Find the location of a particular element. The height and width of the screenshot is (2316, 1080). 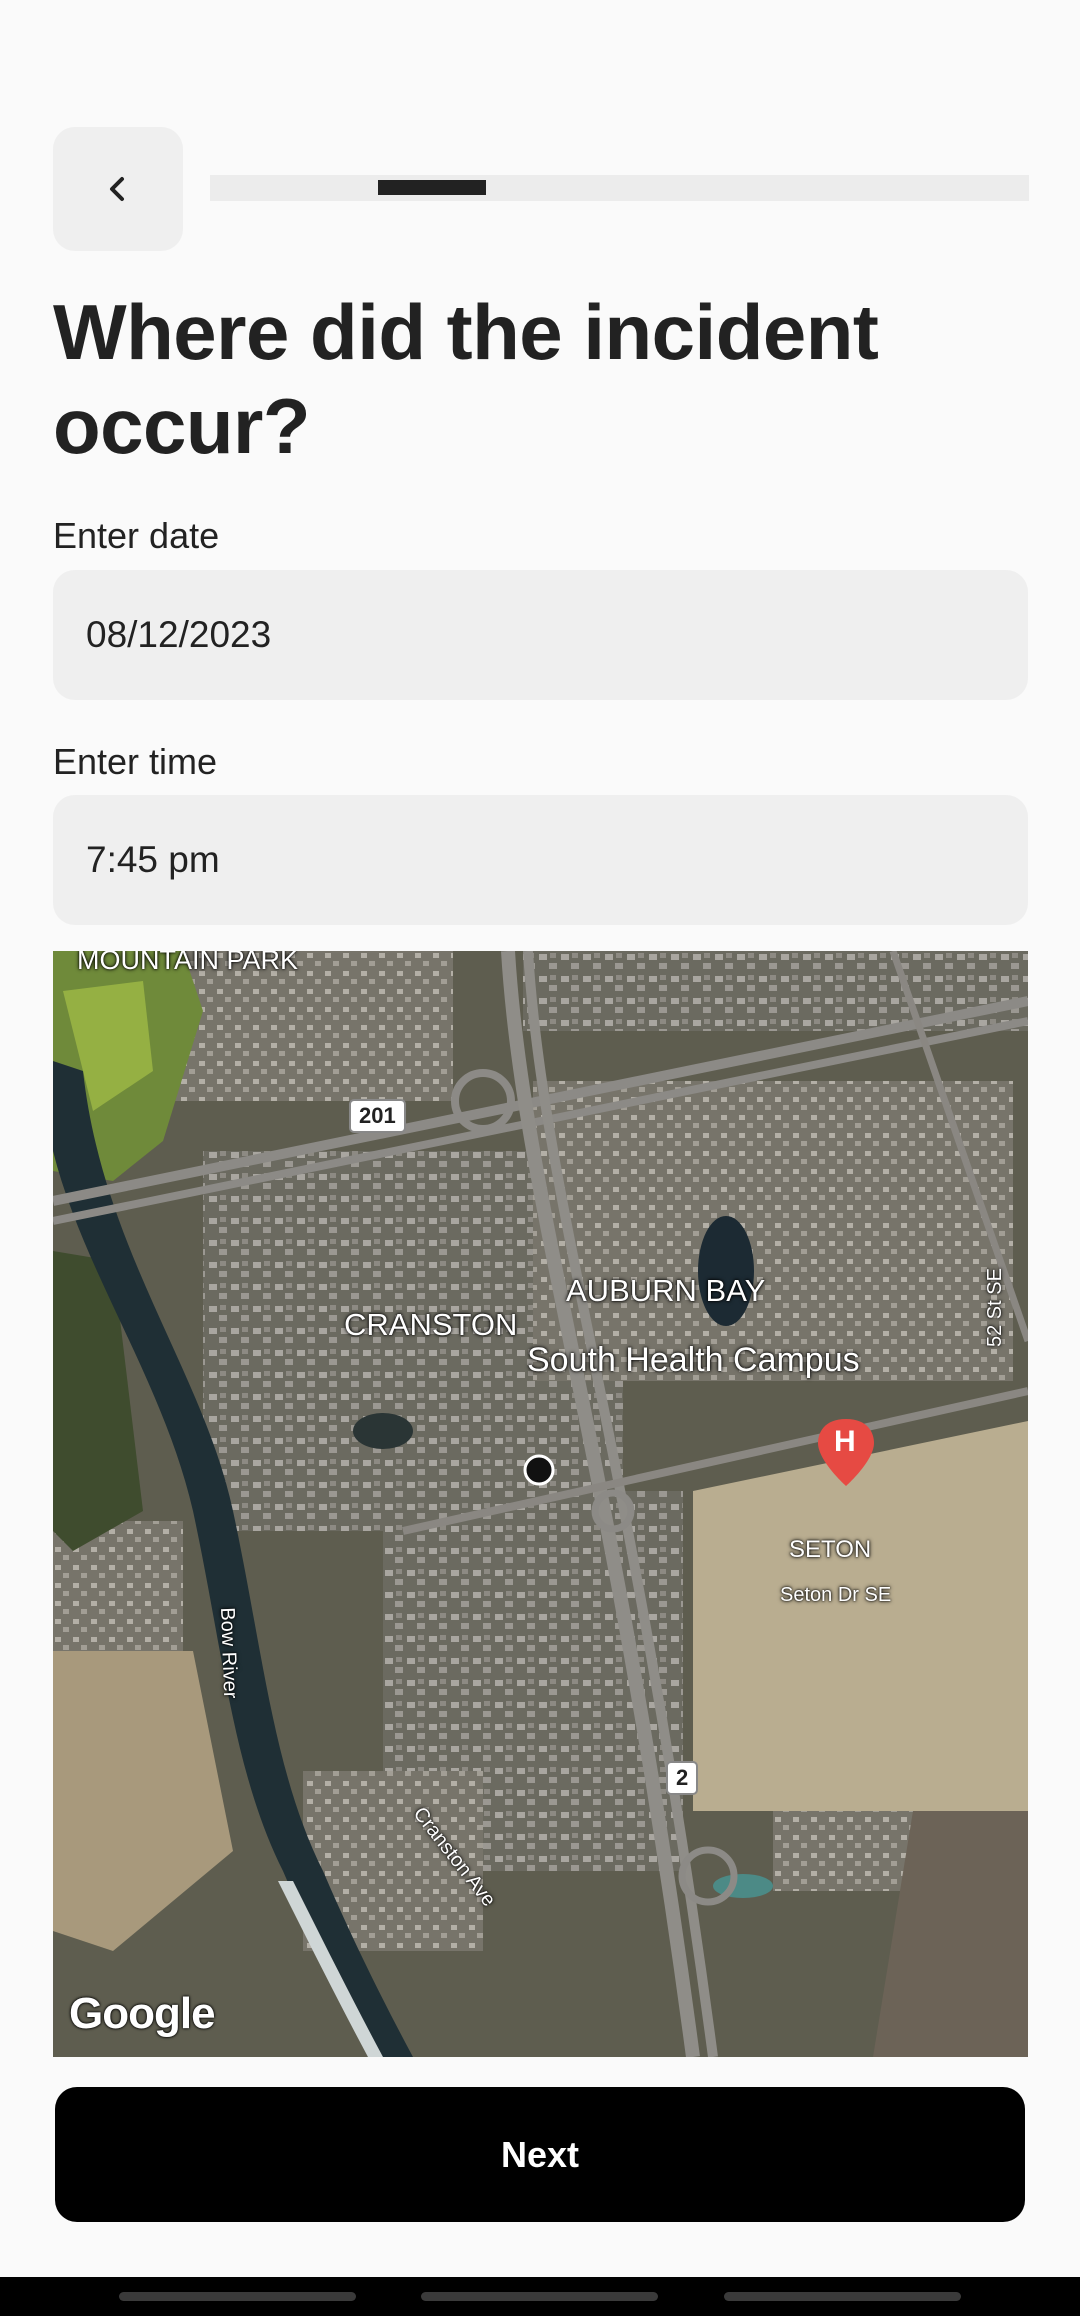

top-bar is located at coordinates (541, 189).